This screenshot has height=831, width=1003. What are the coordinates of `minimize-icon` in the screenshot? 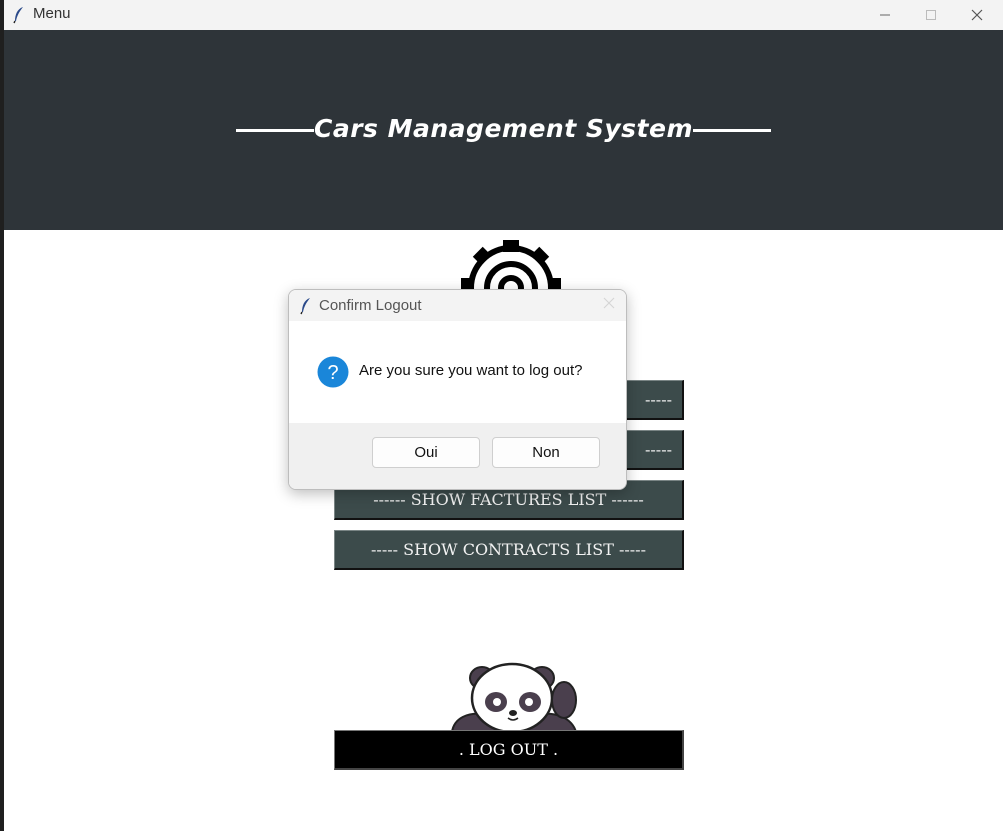 It's located at (885, 15).